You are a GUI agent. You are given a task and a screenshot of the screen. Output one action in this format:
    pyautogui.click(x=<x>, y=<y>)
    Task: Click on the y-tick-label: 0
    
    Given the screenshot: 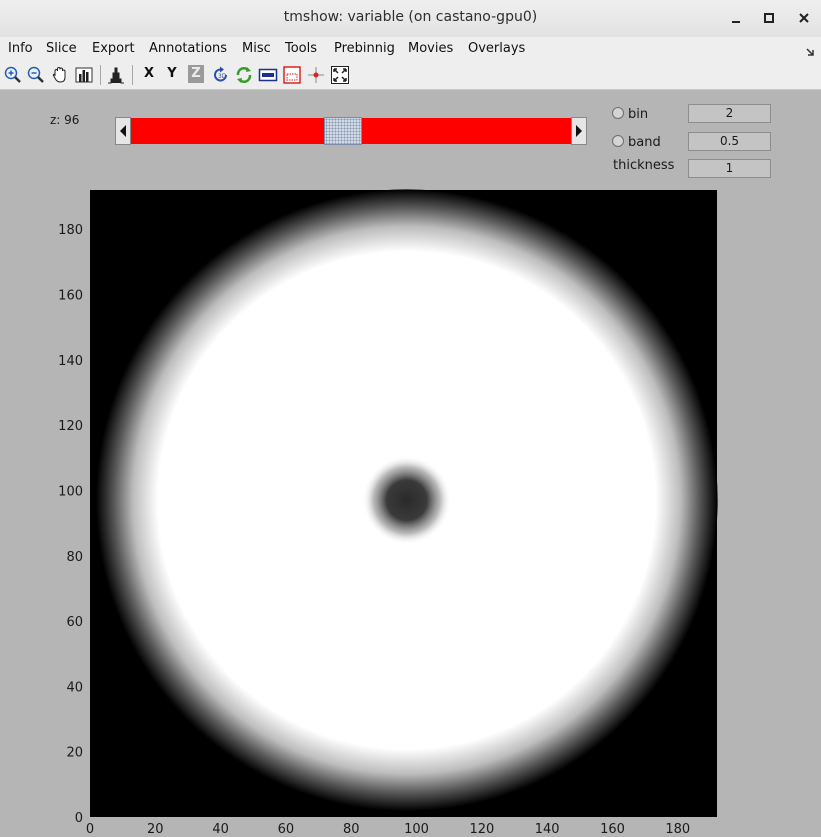 What is the action you would take?
    pyautogui.click(x=79, y=818)
    